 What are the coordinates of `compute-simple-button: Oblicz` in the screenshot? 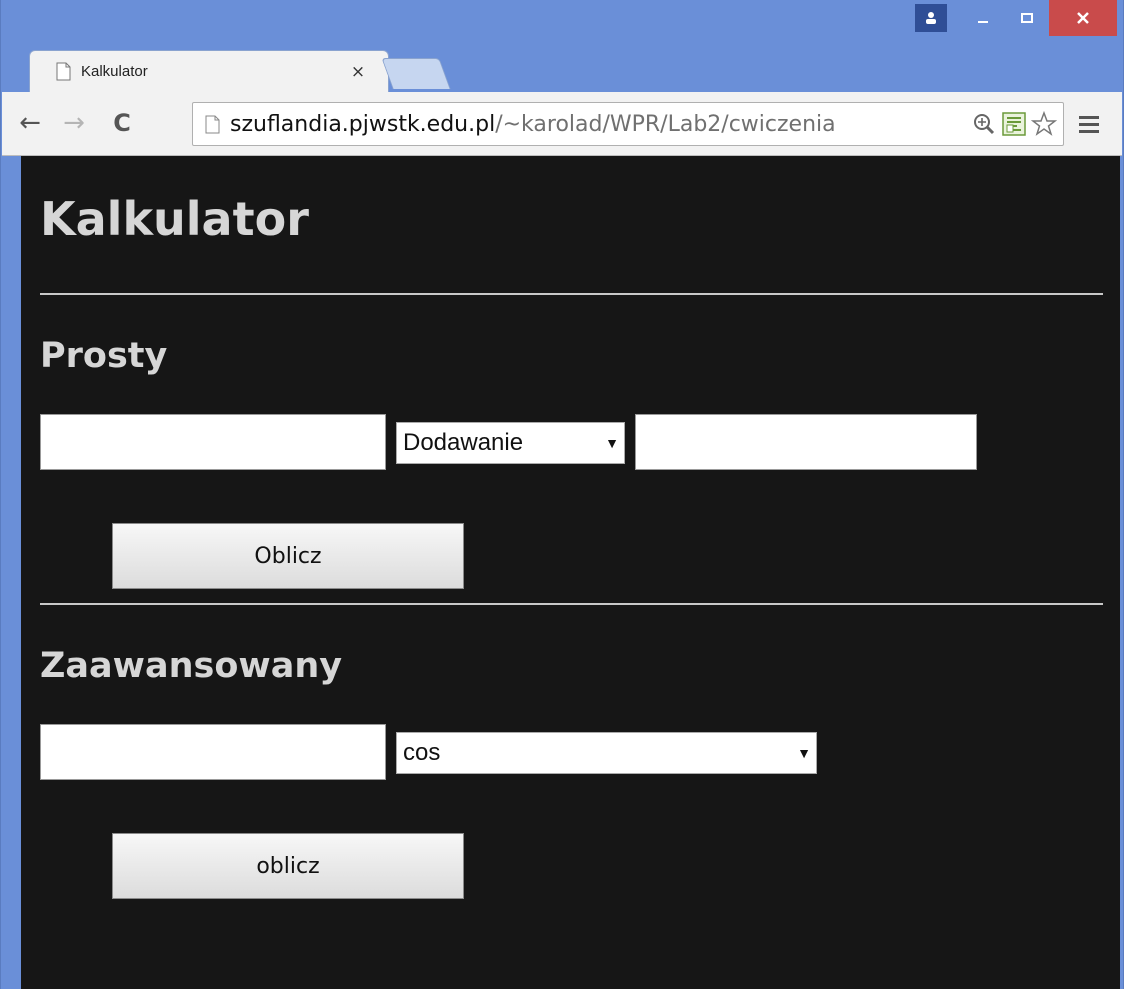 It's located at (288, 556).